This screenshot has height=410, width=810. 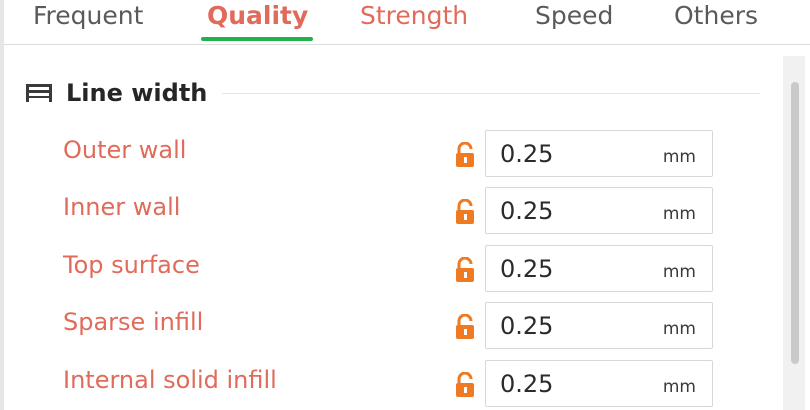 What do you see at coordinates (133, 322) in the screenshot?
I see `setting-label: Sparse infill` at bounding box center [133, 322].